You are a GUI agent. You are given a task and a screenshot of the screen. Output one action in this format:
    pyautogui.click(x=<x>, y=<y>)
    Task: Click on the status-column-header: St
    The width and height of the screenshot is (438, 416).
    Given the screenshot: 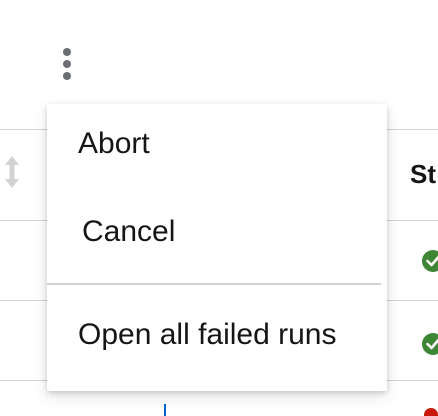 What is the action you would take?
    pyautogui.click(x=423, y=174)
    